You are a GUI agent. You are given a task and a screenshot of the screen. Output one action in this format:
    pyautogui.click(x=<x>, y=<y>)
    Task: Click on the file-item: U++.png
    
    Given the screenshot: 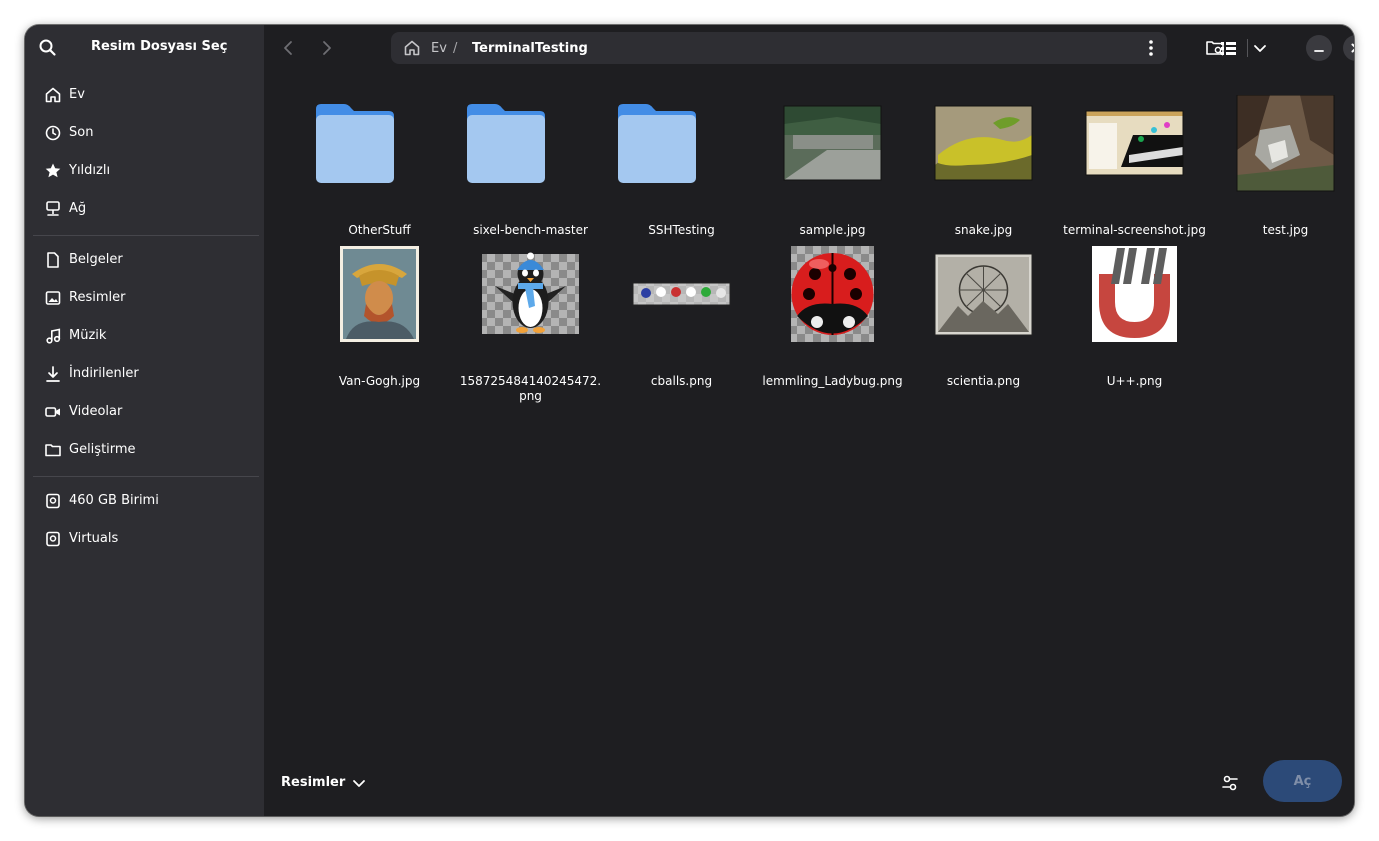 What is the action you would take?
    pyautogui.click(x=1134, y=321)
    